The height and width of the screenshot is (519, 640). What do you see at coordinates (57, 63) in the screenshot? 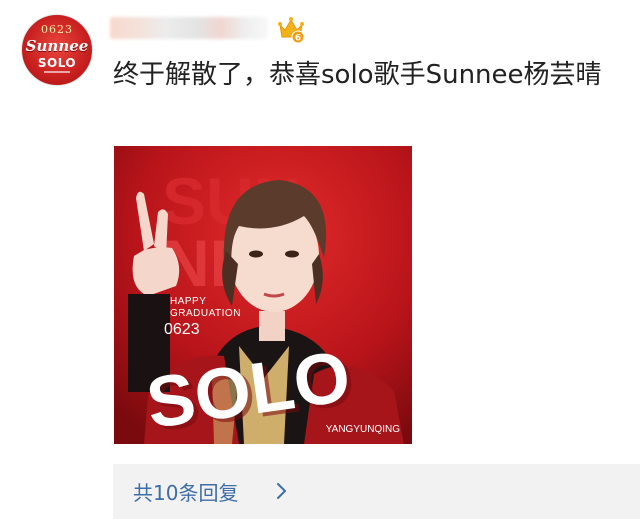
I see `avatar-solo-text: SOLO` at bounding box center [57, 63].